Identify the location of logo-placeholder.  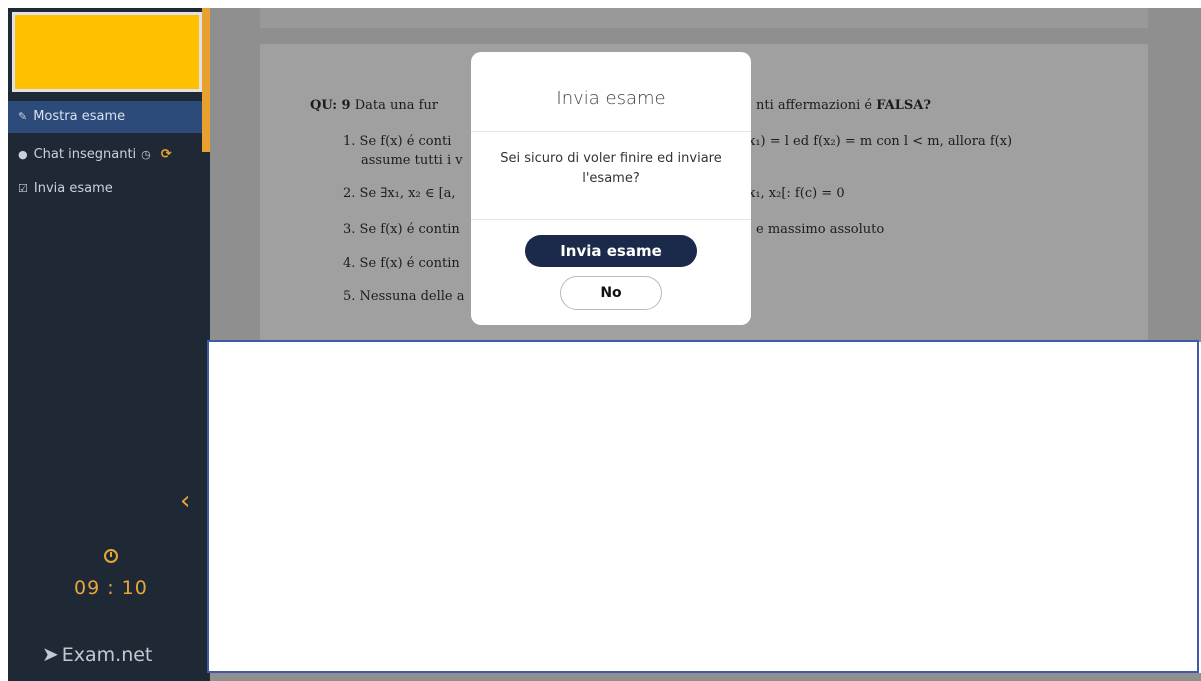
(107, 52).